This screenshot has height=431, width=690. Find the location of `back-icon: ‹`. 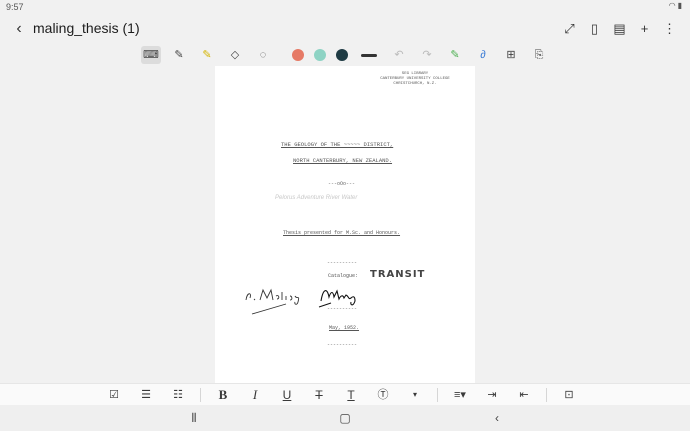

back-icon: ‹ is located at coordinates (19, 29).